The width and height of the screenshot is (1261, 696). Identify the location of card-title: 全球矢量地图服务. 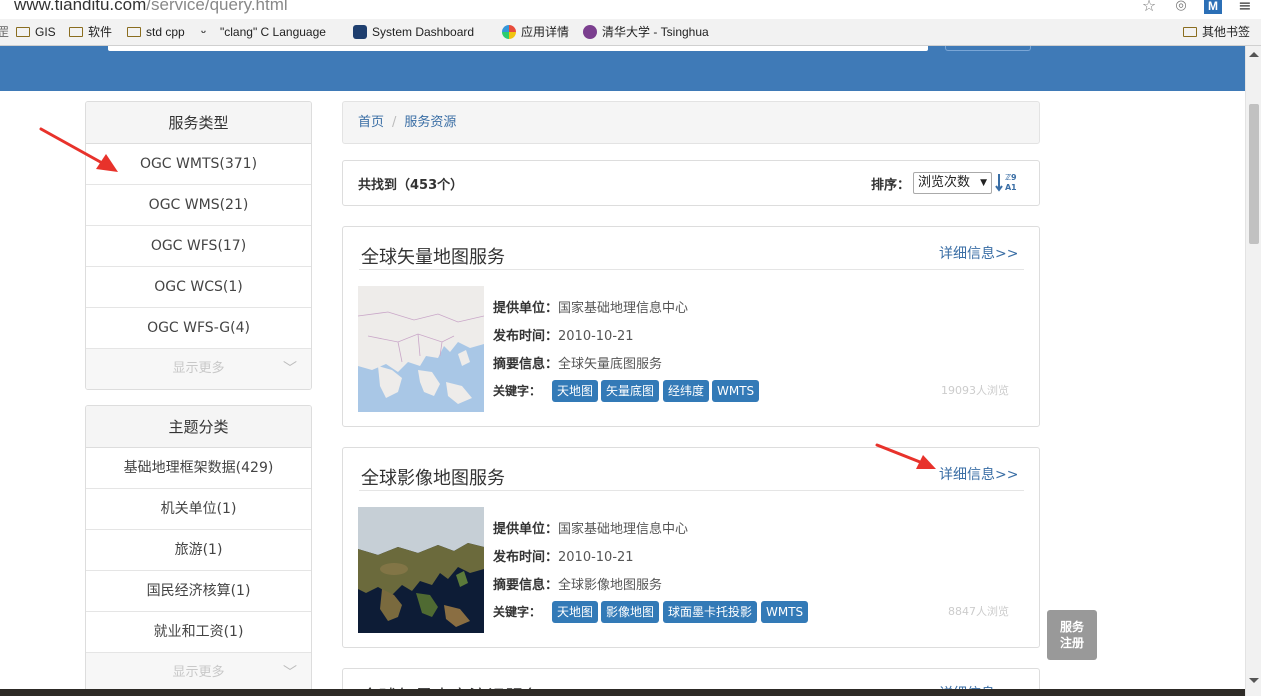
(433, 256).